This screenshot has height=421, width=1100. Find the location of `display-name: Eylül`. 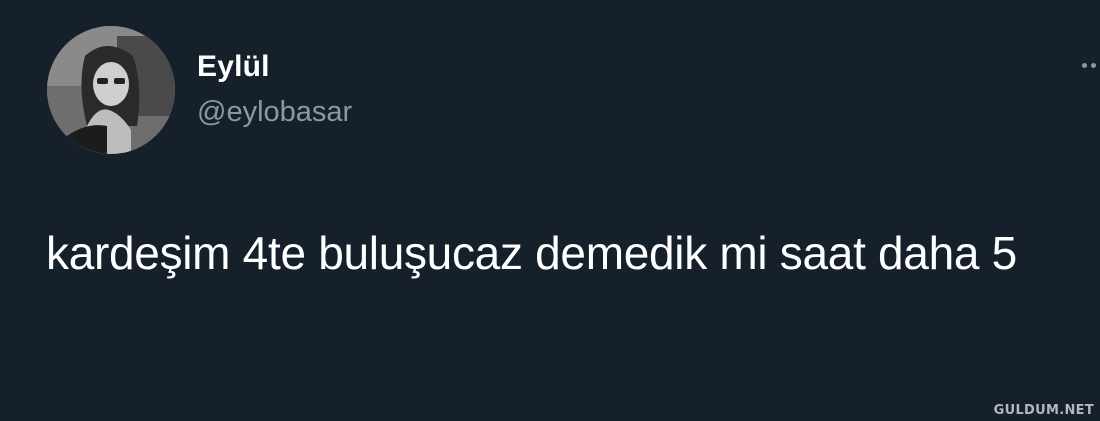

display-name: Eylül is located at coordinates (233, 67).